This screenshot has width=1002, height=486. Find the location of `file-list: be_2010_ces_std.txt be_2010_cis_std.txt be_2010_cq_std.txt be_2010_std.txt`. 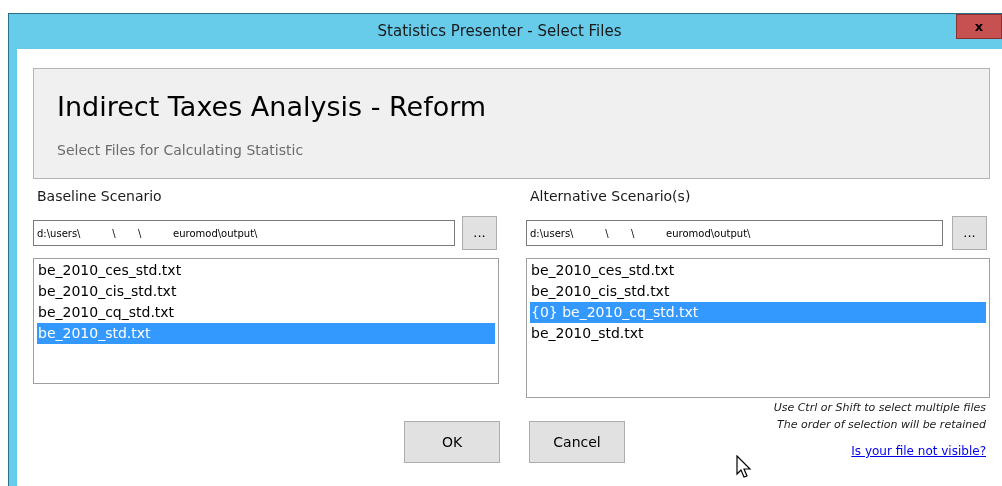

file-list: be_2010_ces_std.txt be_2010_cis_std.txt be_2010_cq_std.txt be_2010_std.txt is located at coordinates (266, 321).